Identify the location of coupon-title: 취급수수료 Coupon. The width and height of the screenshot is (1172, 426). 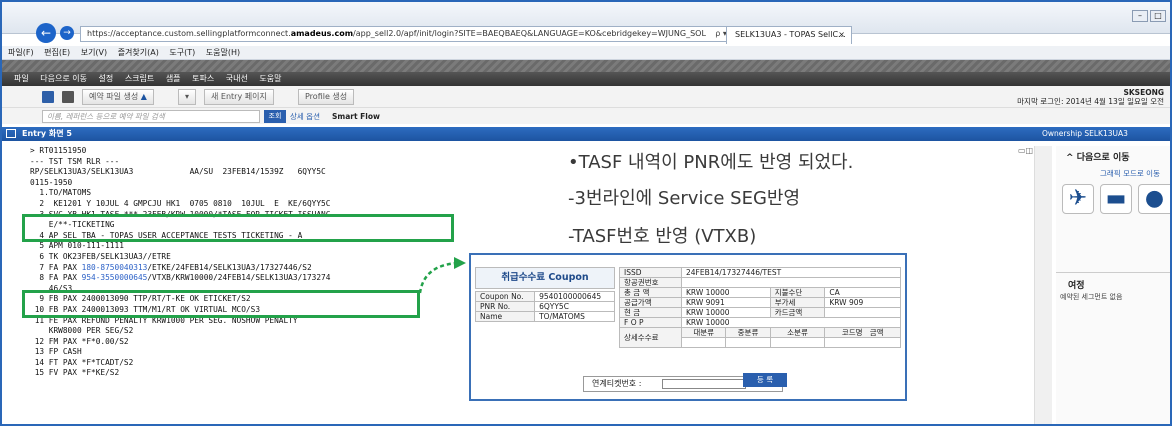
(545, 278).